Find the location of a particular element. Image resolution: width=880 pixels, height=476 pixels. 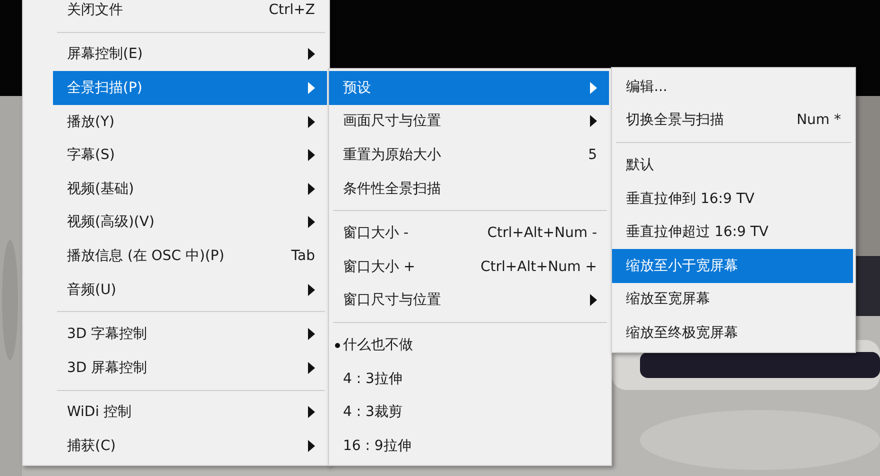

menu-item: 视频(基础) is located at coordinates (190, 189).